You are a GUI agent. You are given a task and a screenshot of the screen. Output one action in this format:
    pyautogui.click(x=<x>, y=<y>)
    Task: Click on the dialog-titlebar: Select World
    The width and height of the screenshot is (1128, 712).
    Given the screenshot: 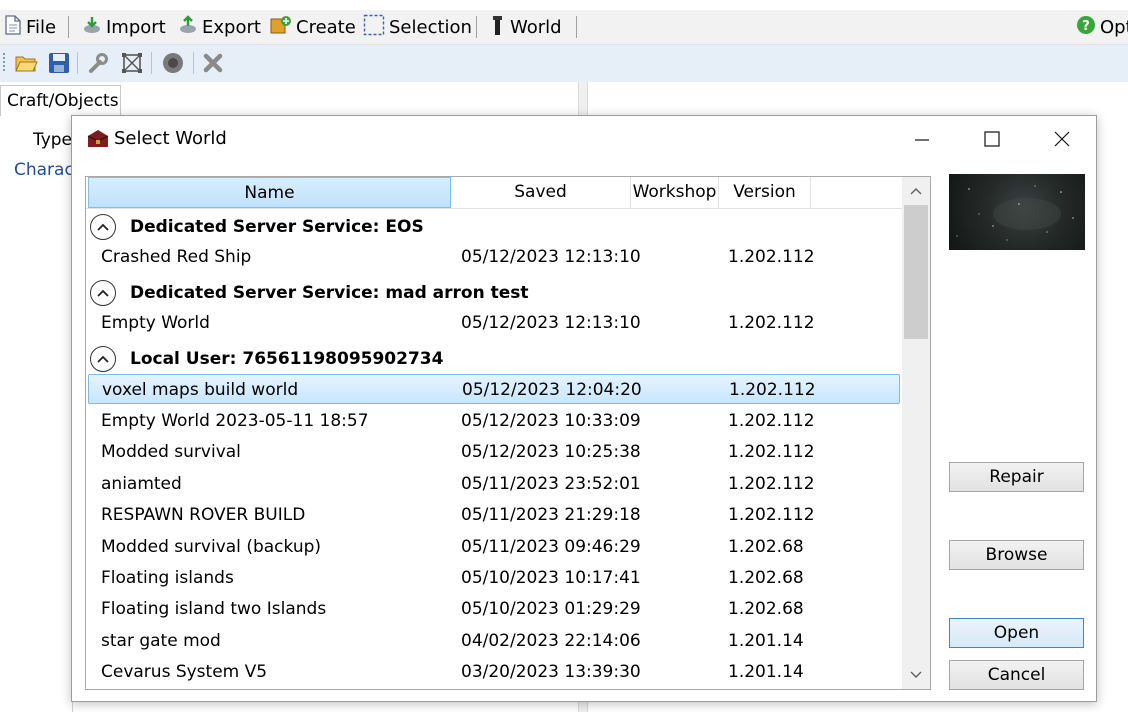 What is the action you would take?
    pyautogui.click(x=584, y=139)
    